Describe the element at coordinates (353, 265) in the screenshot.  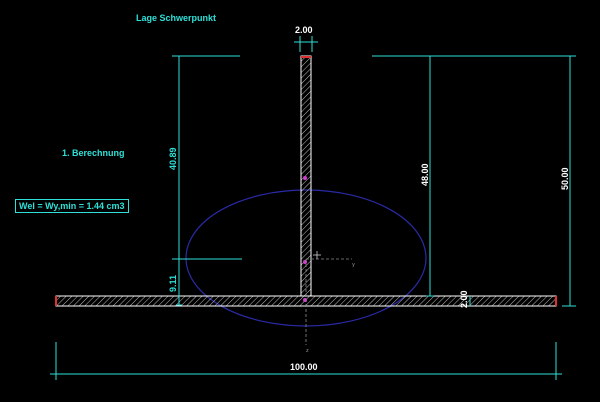
I see `axis-y-label: y` at that location.